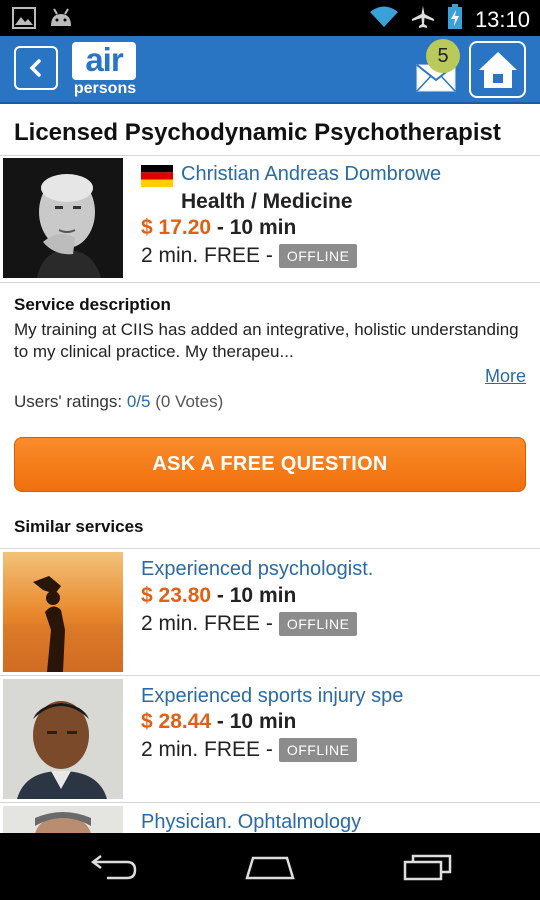 Image resolution: width=540 pixels, height=900 pixels. I want to click on service-price: $ 23.80, so click(176, 595).